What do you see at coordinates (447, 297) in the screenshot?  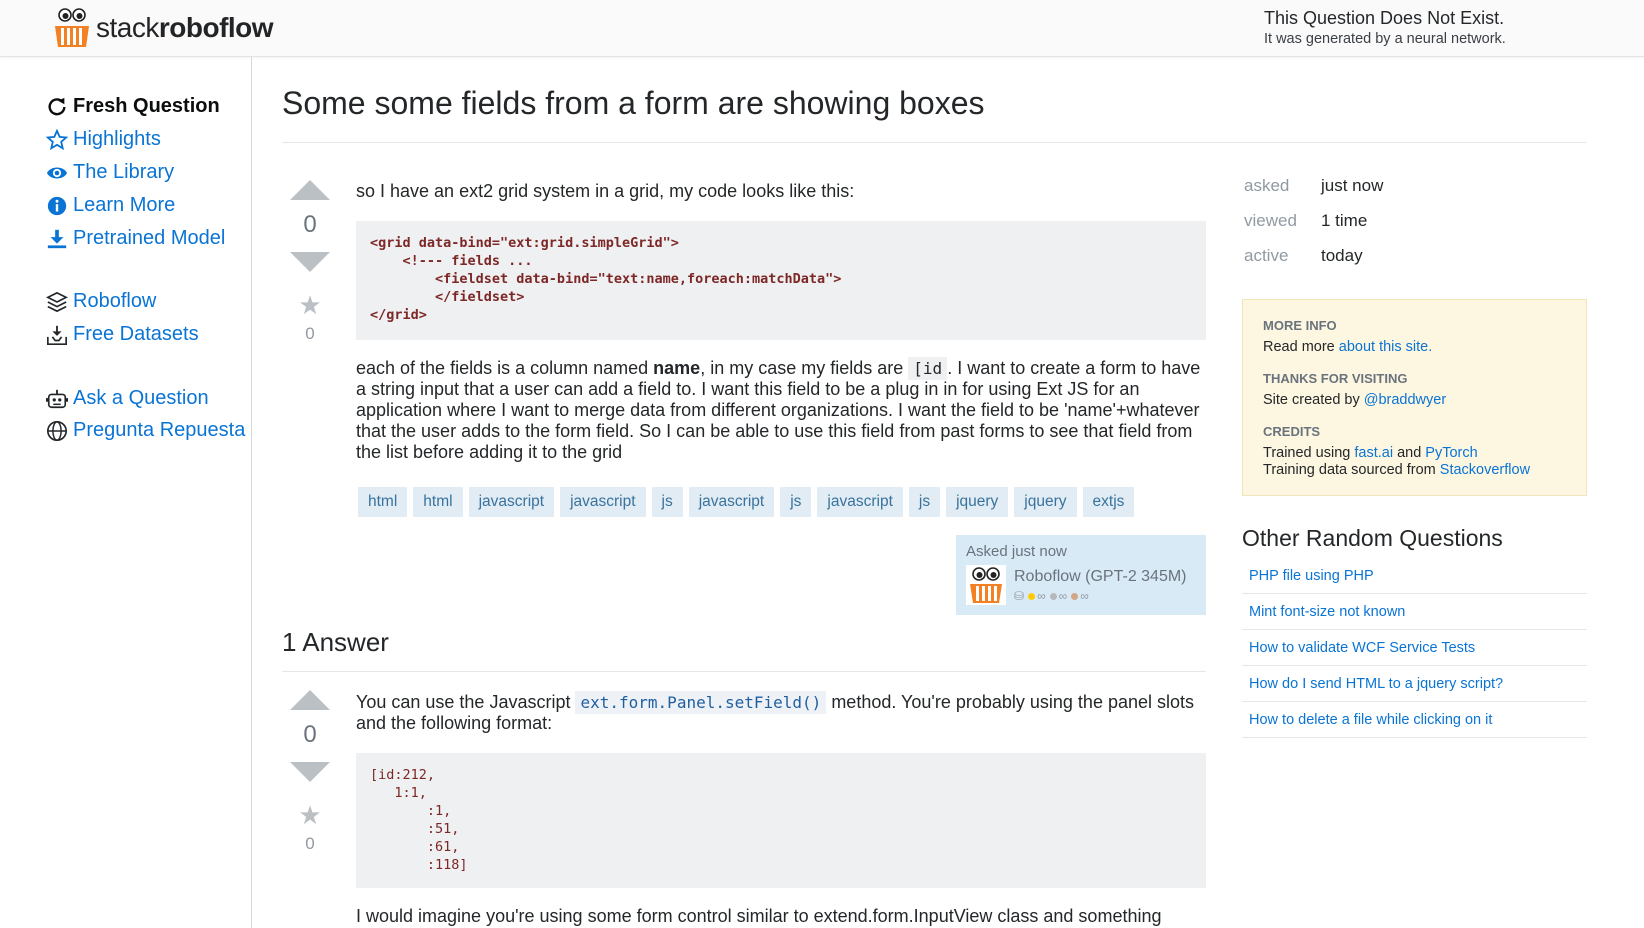 I see `code-line: </fieldset>` at bounding box center [447, 297].